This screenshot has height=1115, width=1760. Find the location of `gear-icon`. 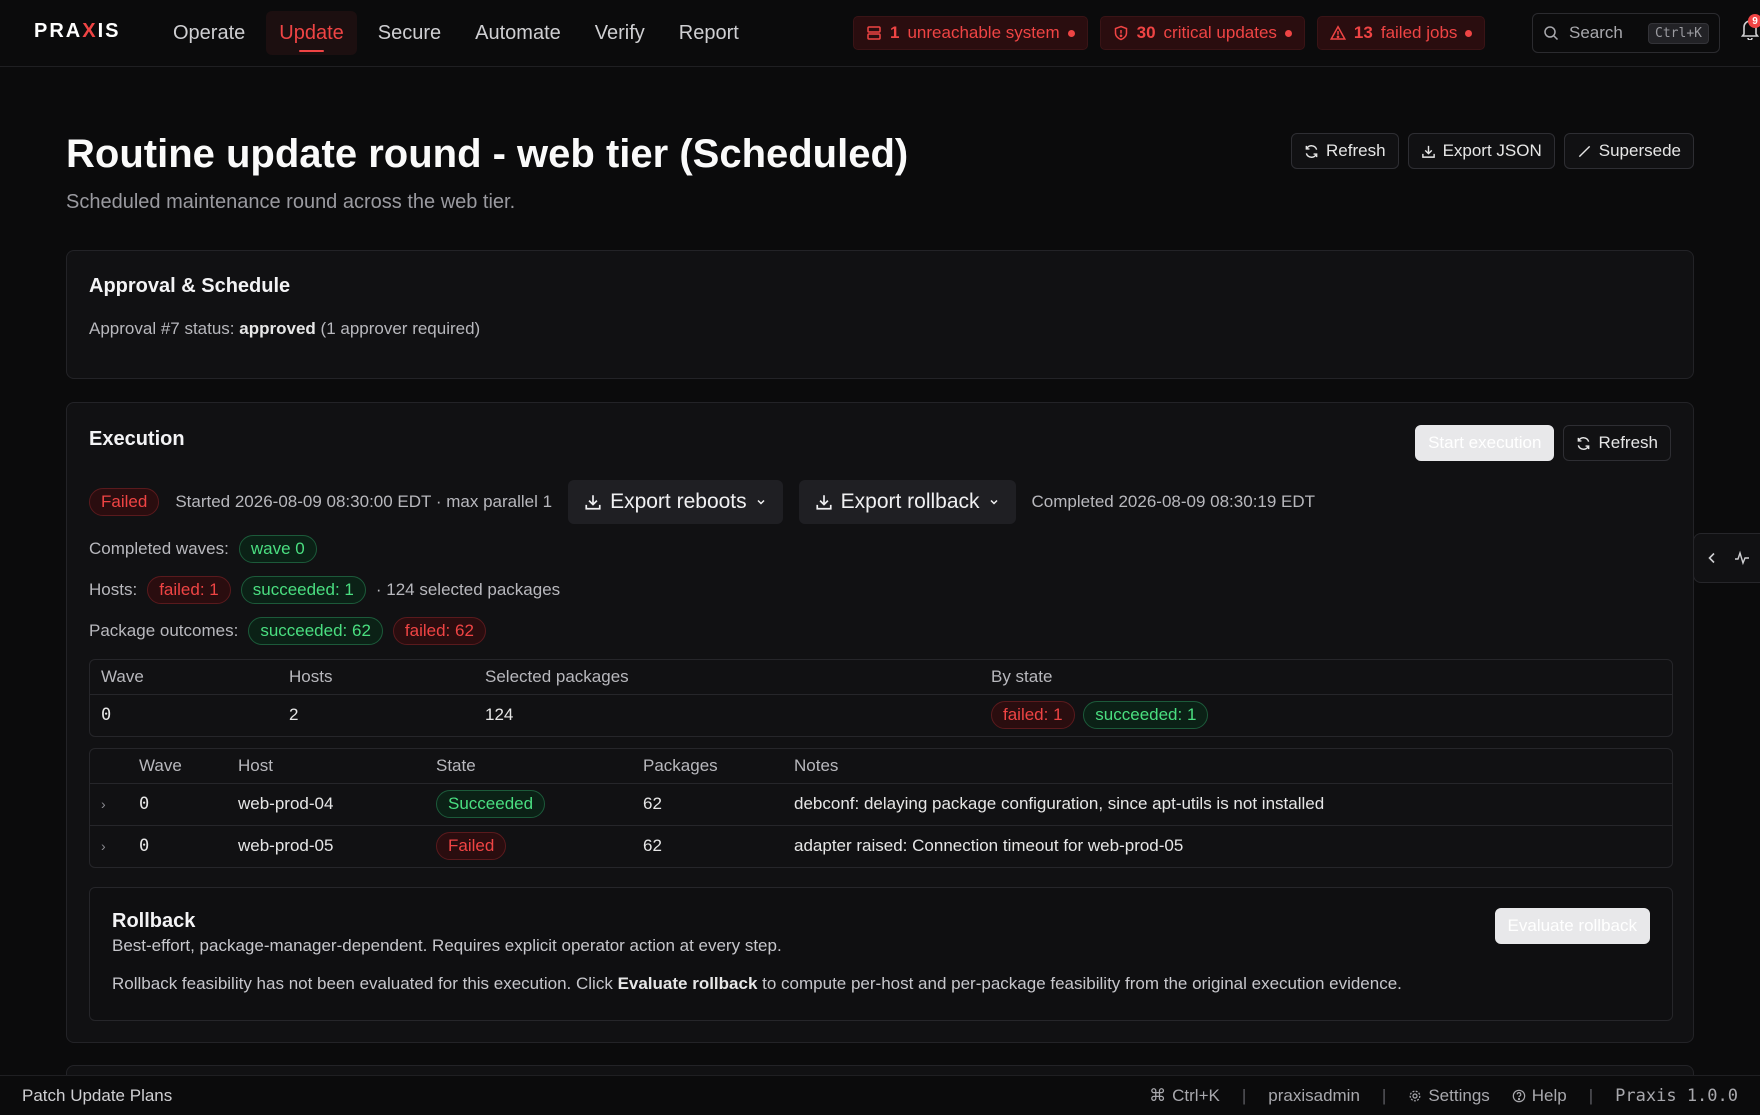

gear-icon is located at coordinates (1415, 1095).